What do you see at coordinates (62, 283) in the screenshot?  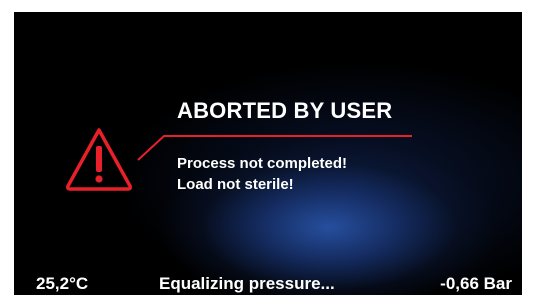 I see `temperature-readout: 25,2°C` at bounding box center [62, 283].